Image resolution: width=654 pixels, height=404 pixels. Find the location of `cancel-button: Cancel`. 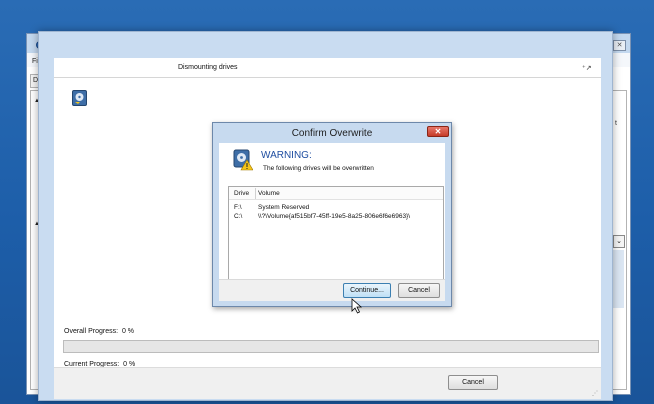

cancel-button: Cancel is located at coordinates (473, 382).